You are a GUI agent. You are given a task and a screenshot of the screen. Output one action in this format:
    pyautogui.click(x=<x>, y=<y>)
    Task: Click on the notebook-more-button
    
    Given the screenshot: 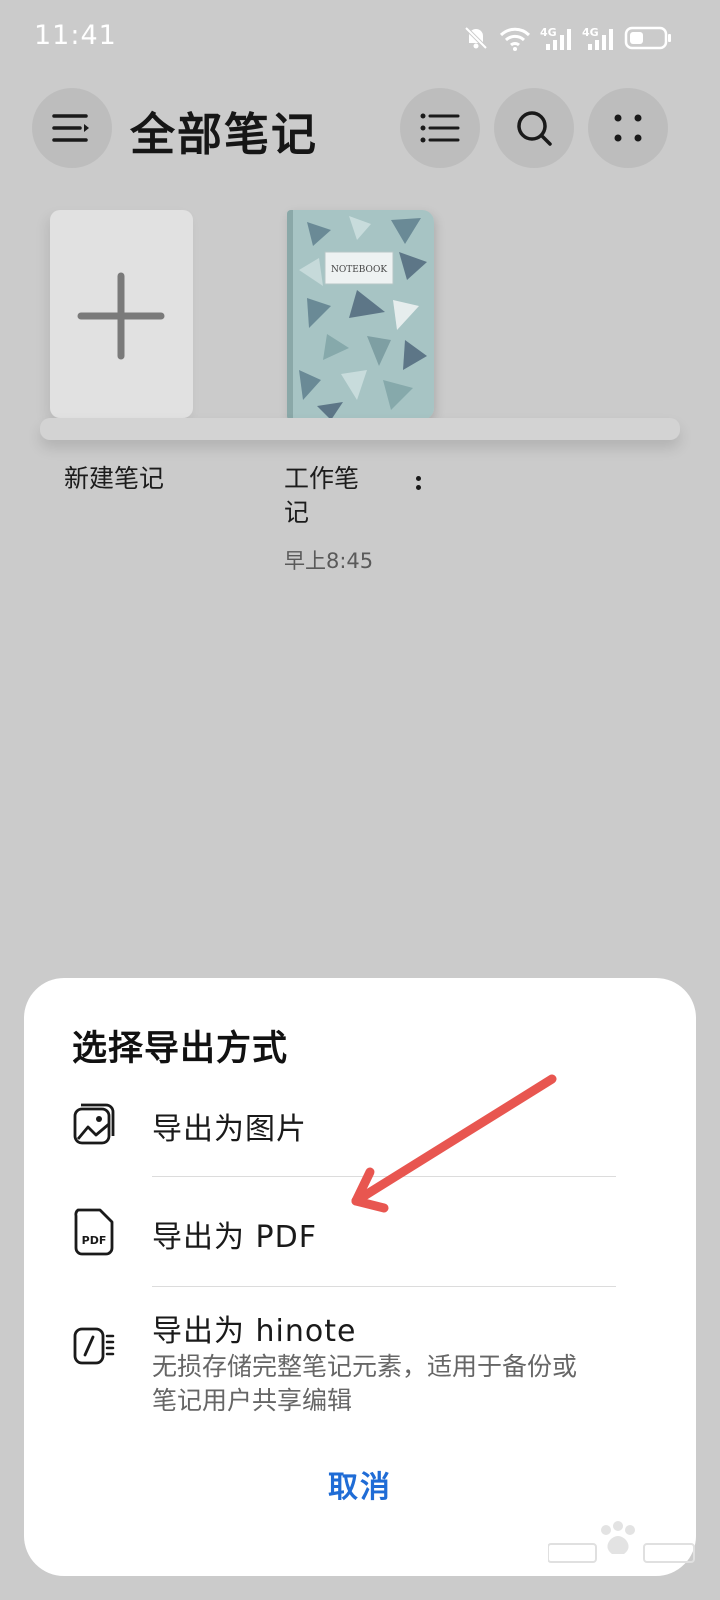 What is the action you would take?
    pyautogui.click(x=418, y=486)
    